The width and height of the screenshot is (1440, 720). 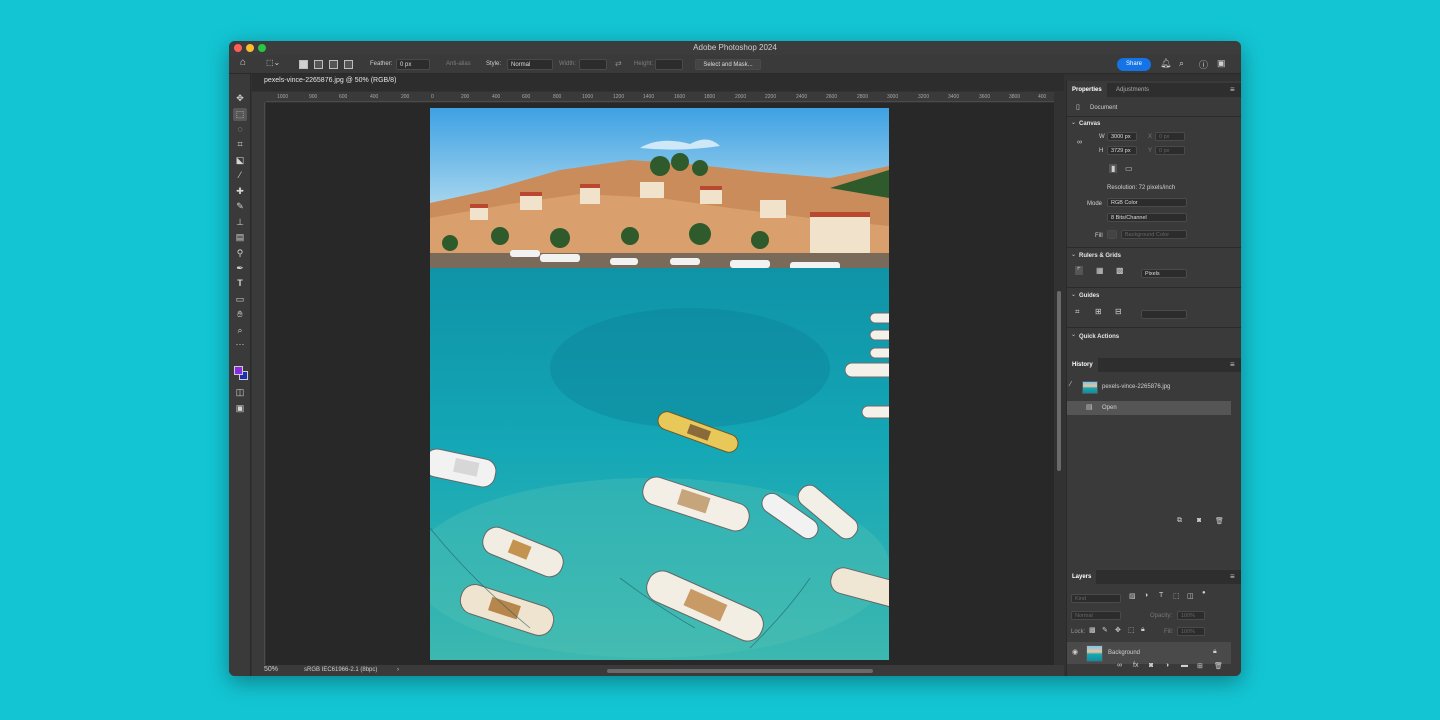 I want to click on lasso-tool-icon: ◌, so click(x=240, y=129).